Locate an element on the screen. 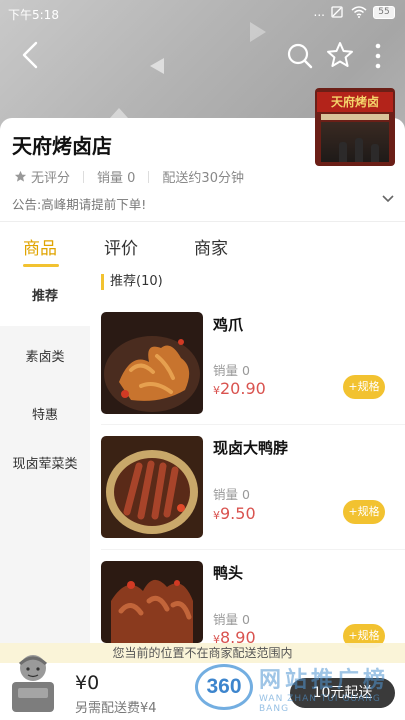 Image resolution: width=405 pixels, height=720 pixels. back-arrow-icon is located at coordinates (30, 55).